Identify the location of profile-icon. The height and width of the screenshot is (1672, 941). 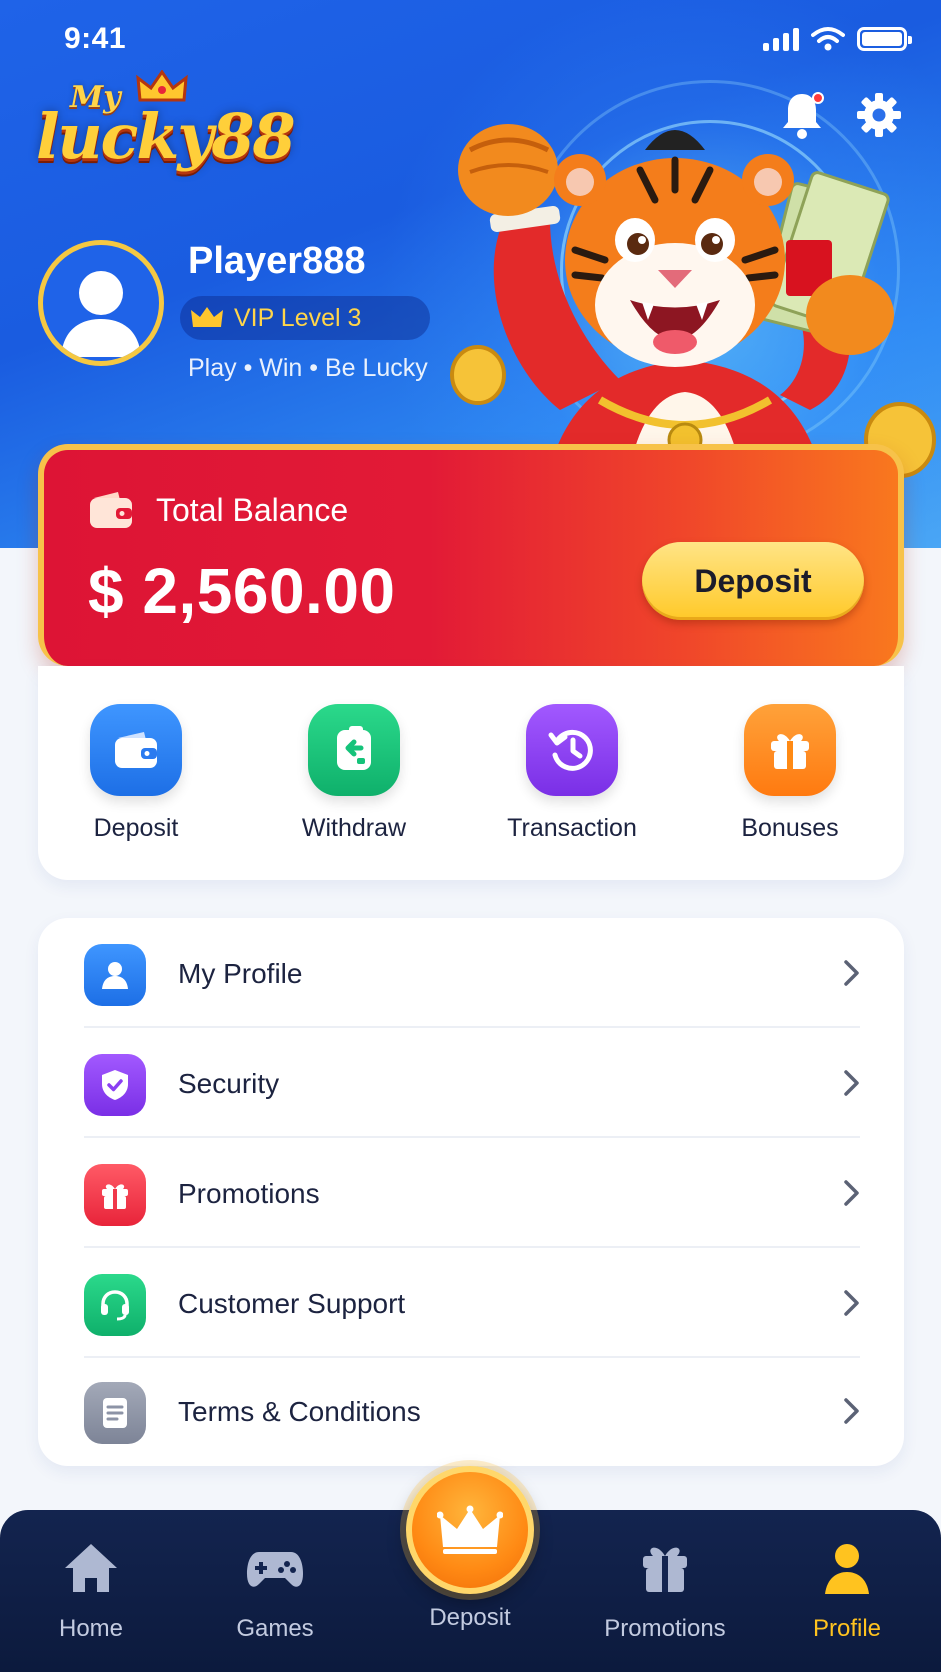
(847, 1569).